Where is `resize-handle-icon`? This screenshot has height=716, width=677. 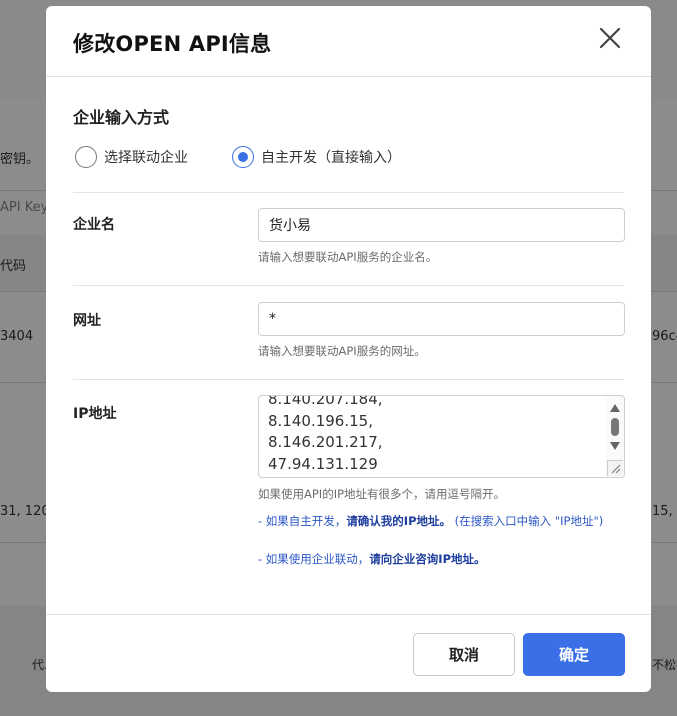
resize-handle-icon is located at coordinates (615, 468).